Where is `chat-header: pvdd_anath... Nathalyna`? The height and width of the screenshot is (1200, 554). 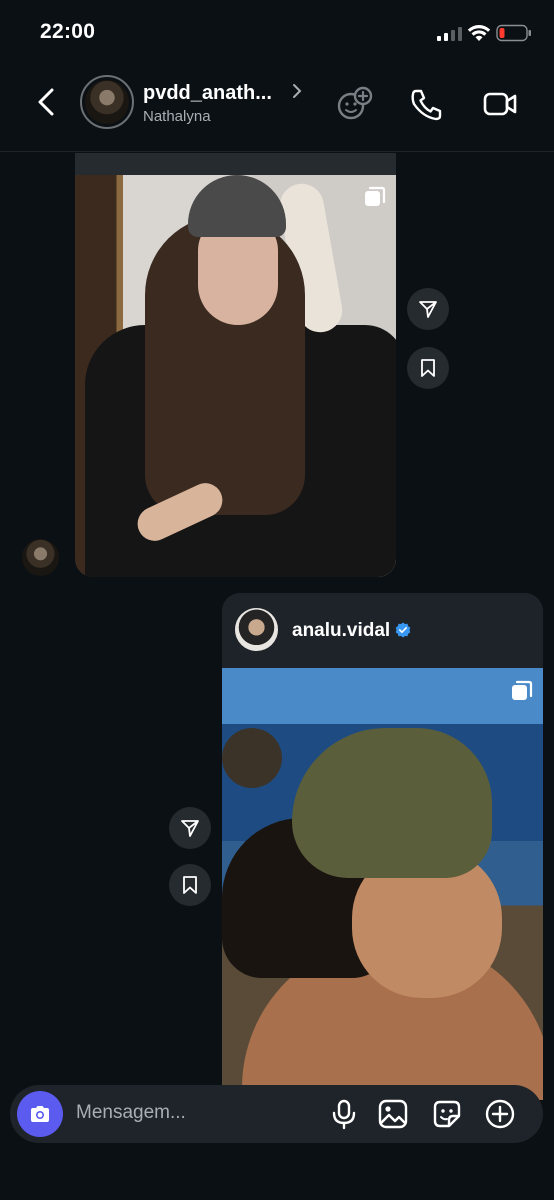 chat-header: pvdd_anath... Nathalyna is located at coordinates (277, 108).